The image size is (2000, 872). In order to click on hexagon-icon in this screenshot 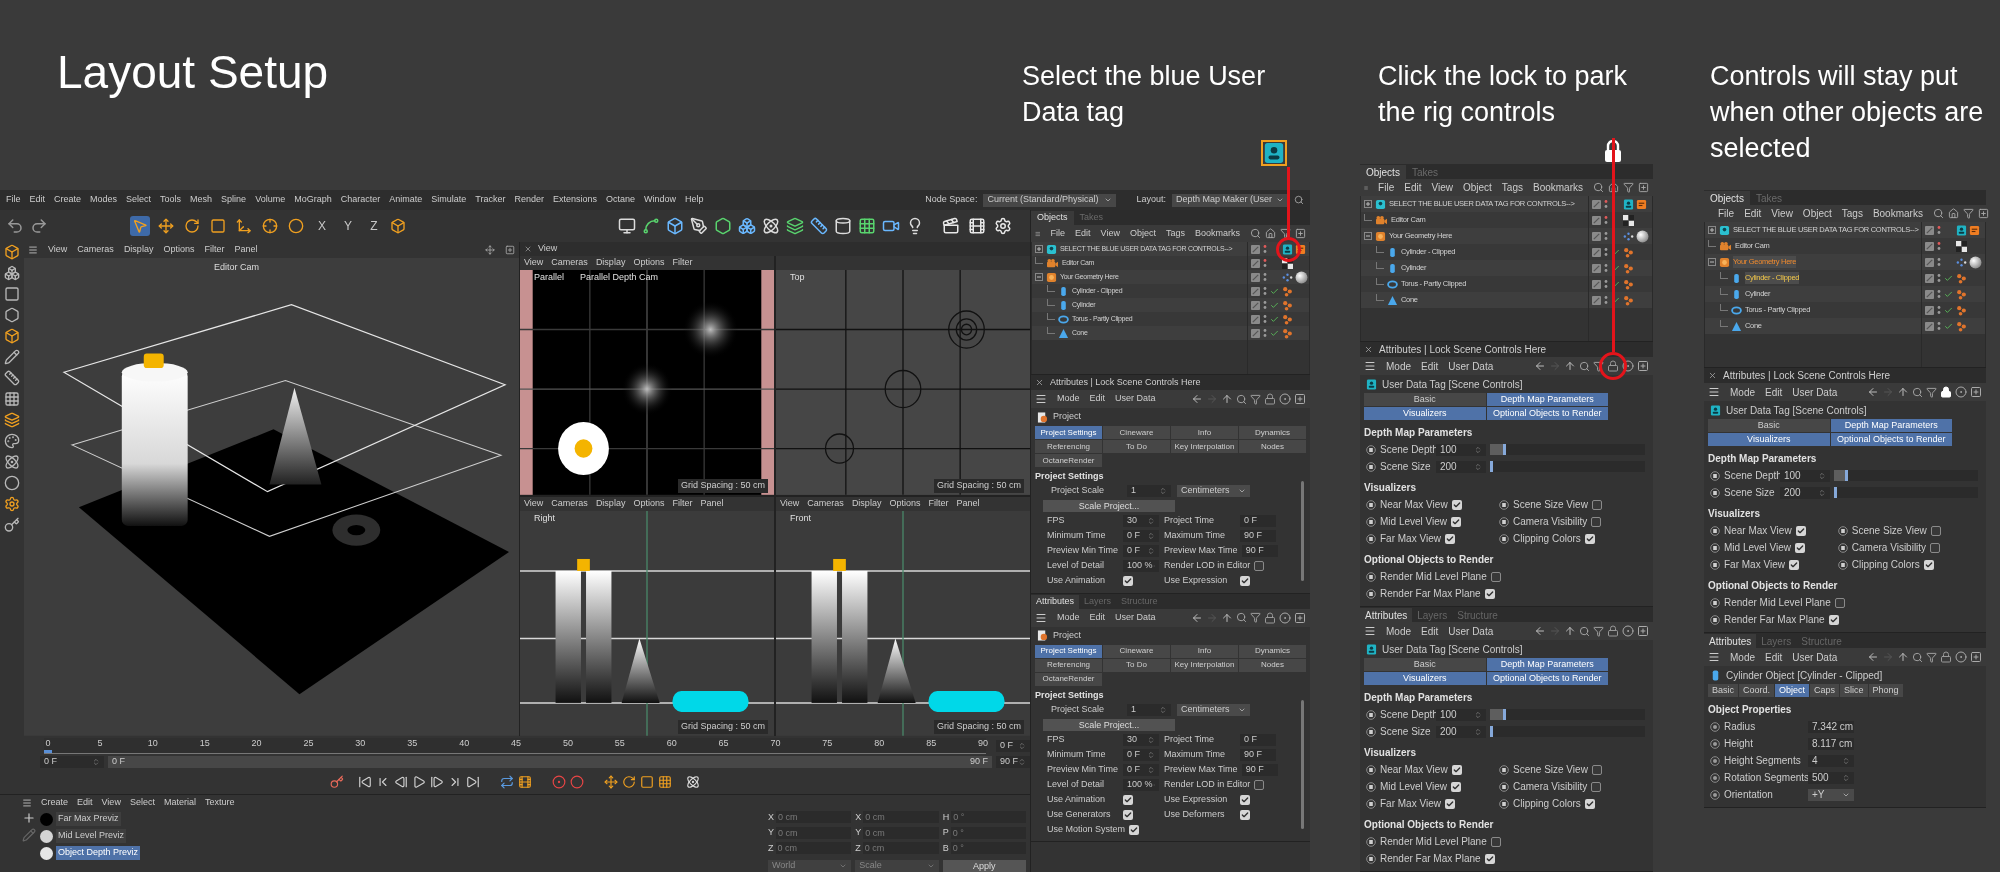, I will do `click(723, 225)`.